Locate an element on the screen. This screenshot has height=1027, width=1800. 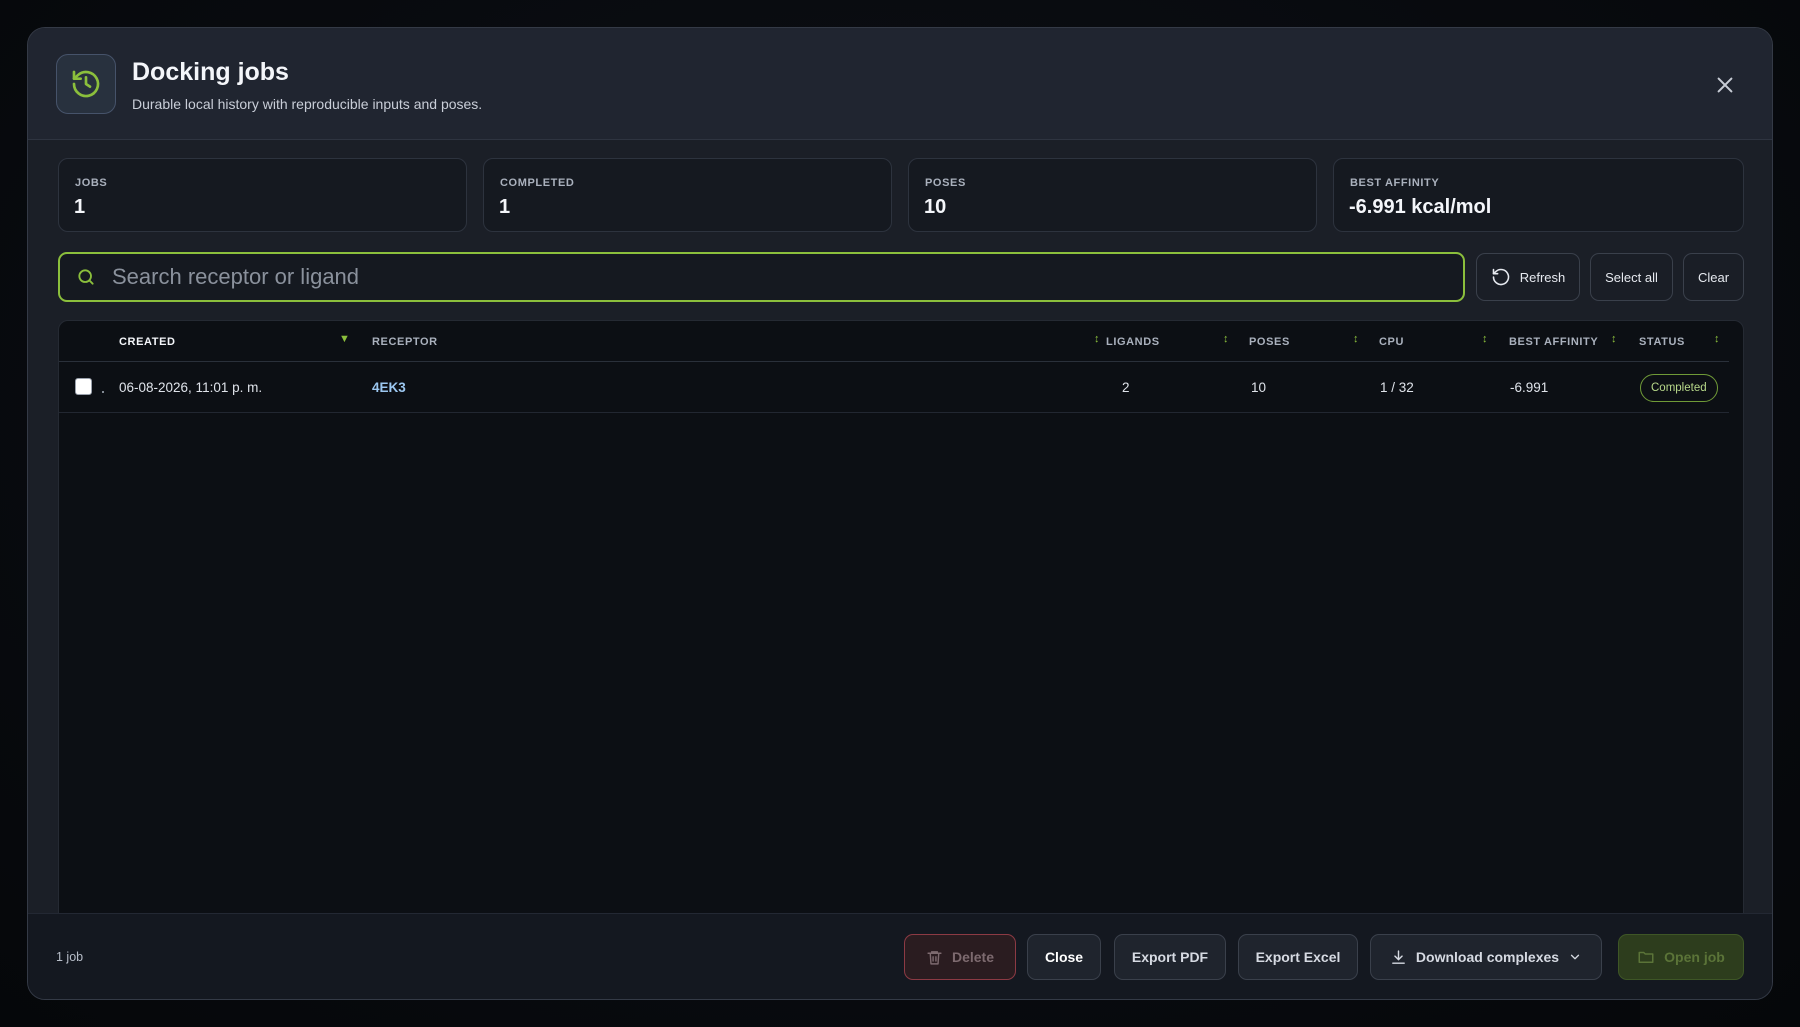
search-input is located at coordinates (782, 277).